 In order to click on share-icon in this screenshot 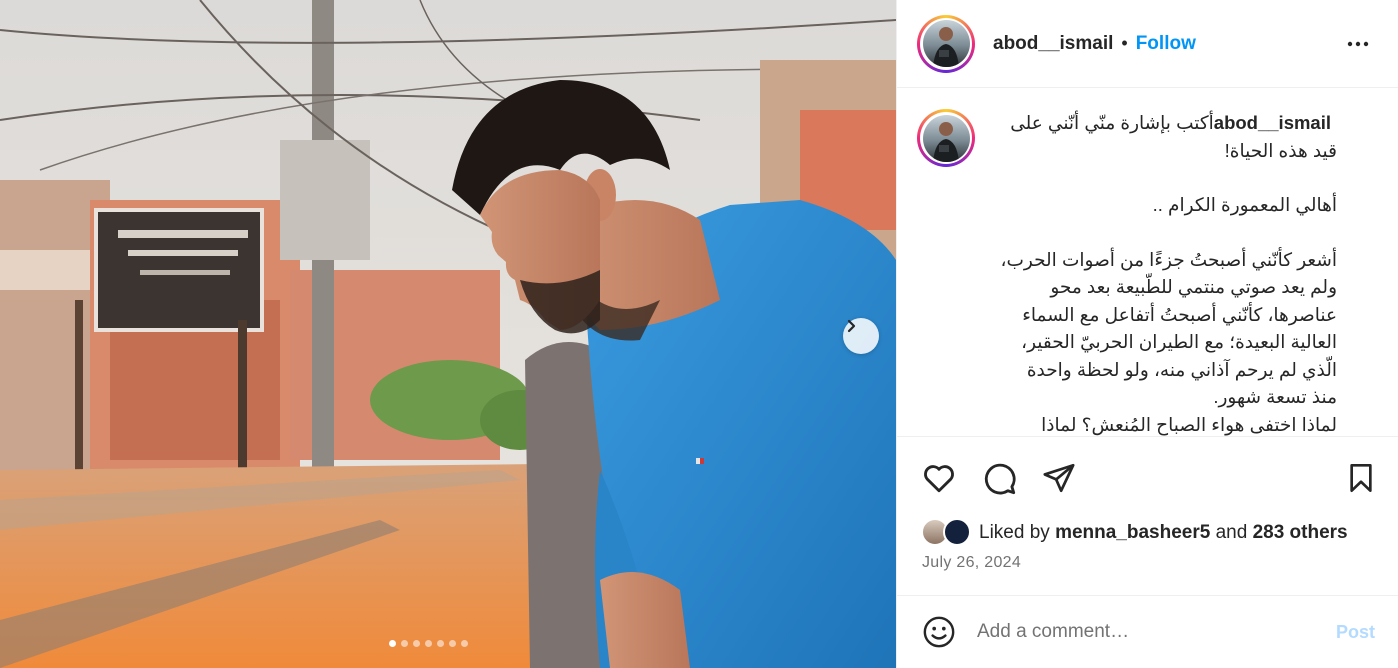, I will do `click(1059, 478)`.